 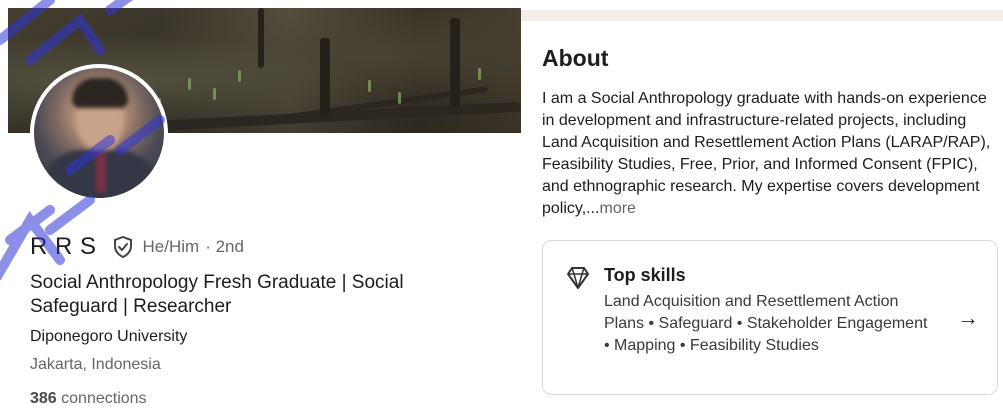 I want to click on avatar, so click(x=99, y=133).